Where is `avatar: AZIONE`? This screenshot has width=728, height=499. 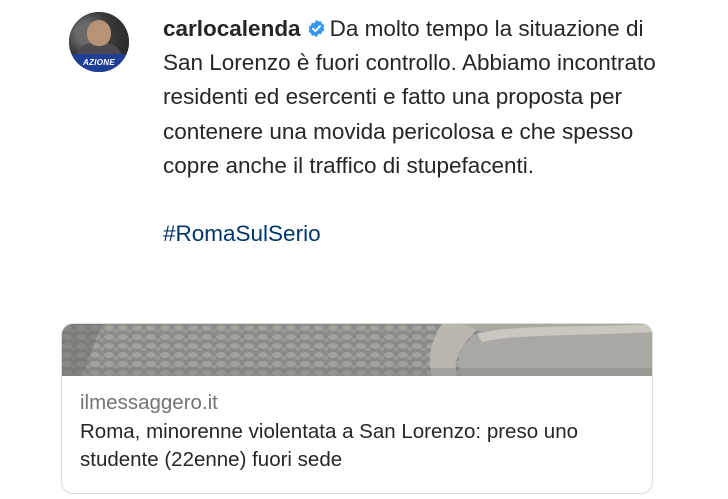 avatar: AZIONE is located at coordinates (99, 42).